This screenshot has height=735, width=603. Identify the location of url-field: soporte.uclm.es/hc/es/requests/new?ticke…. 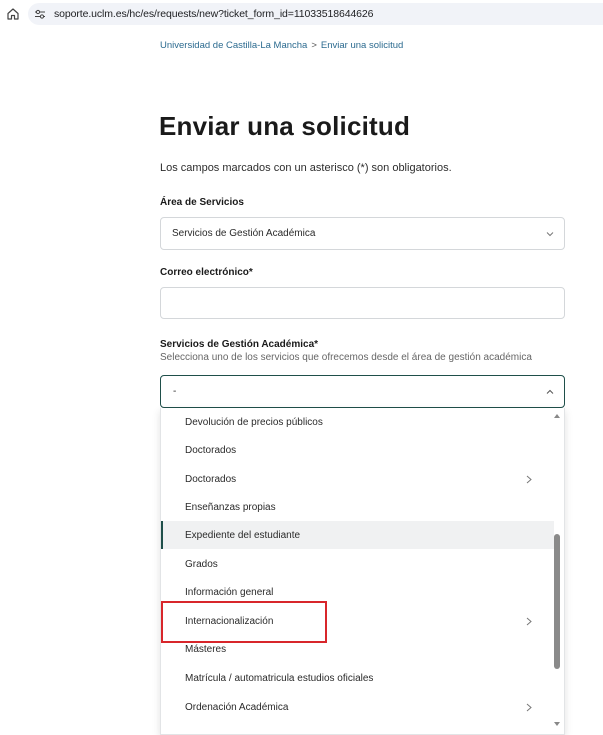
(315, 14).